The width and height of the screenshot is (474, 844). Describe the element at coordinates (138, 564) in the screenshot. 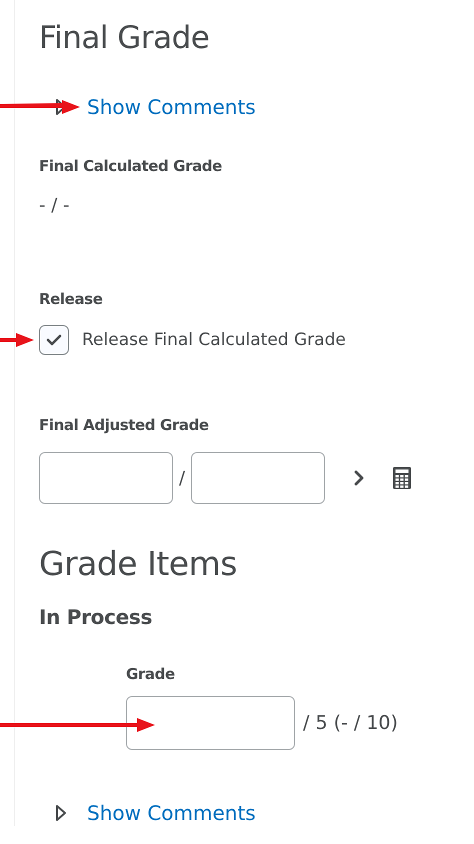

I see `section-title: Grade Items` at that location.